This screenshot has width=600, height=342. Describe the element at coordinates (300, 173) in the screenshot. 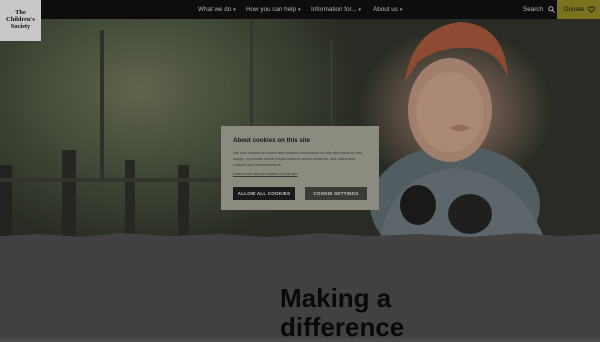

I see `cookie-learn-more-link: Learn more about cookies on this site` at that location.